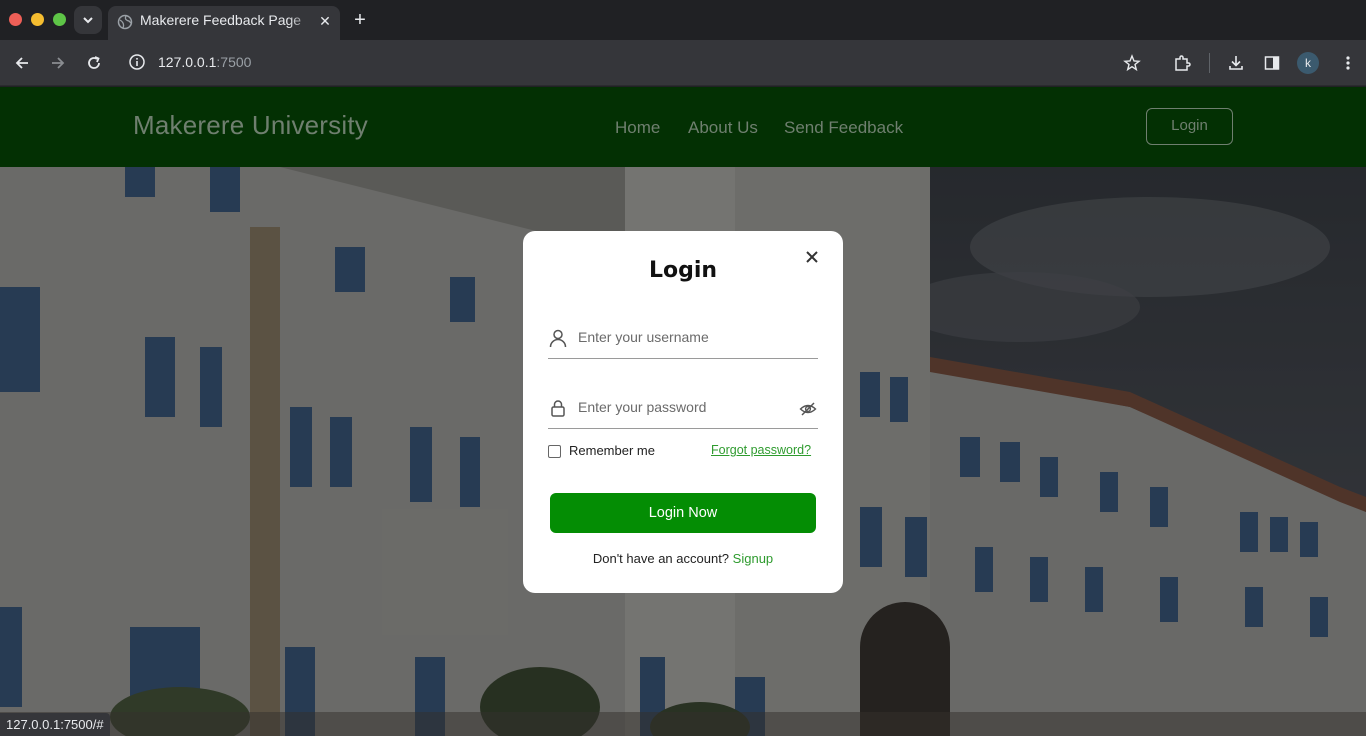 The image size is (1366, 736). What do you see at coordinates (1308, 63) in the screenshot?
I see `profile-avatar: k` at bounding box center [1308, 63].